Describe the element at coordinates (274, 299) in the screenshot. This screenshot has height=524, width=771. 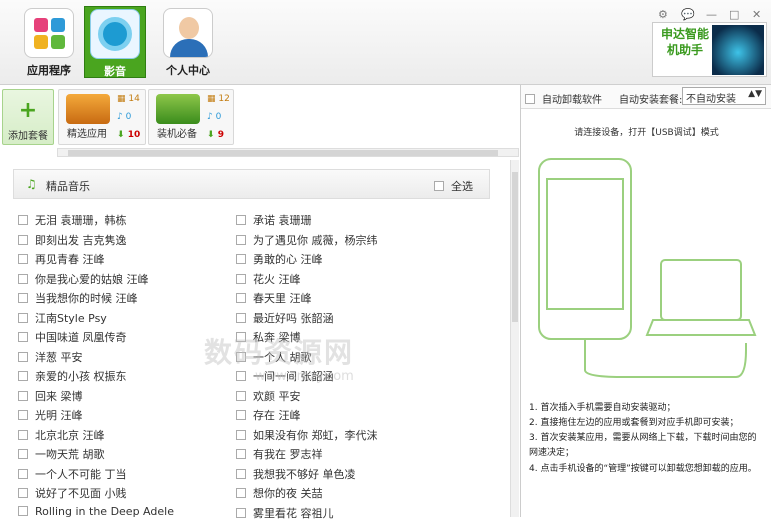
I see `song-item: 春天里 汪峰` at that location.